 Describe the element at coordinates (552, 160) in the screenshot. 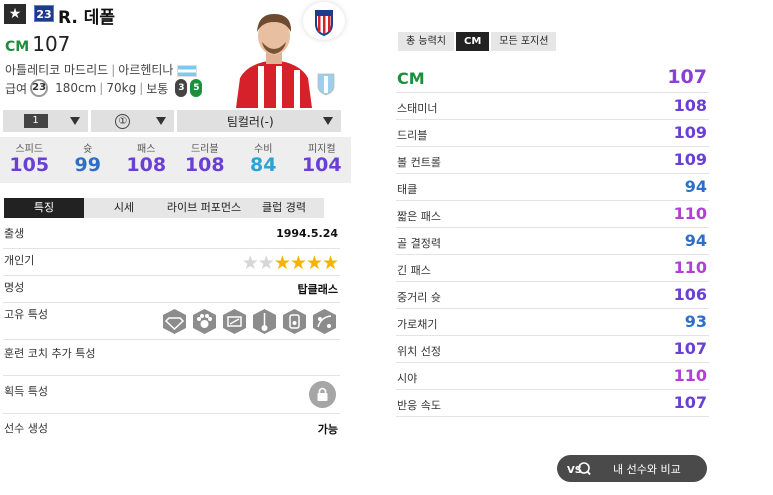

I see `stat-row: 볼 컨트롤 109` at that location.